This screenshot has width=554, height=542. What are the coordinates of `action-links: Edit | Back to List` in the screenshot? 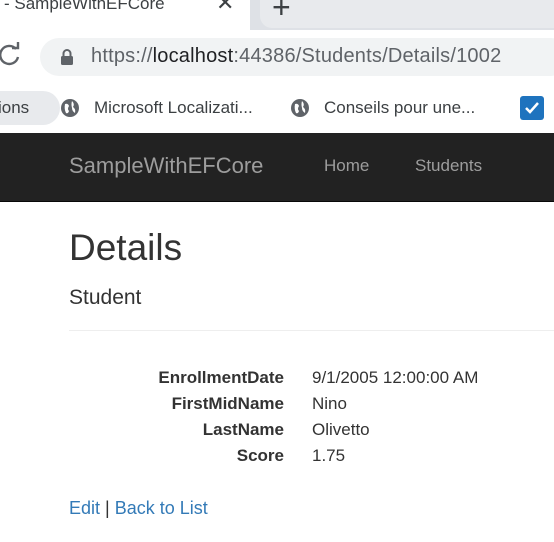 It's located at (138, 508).